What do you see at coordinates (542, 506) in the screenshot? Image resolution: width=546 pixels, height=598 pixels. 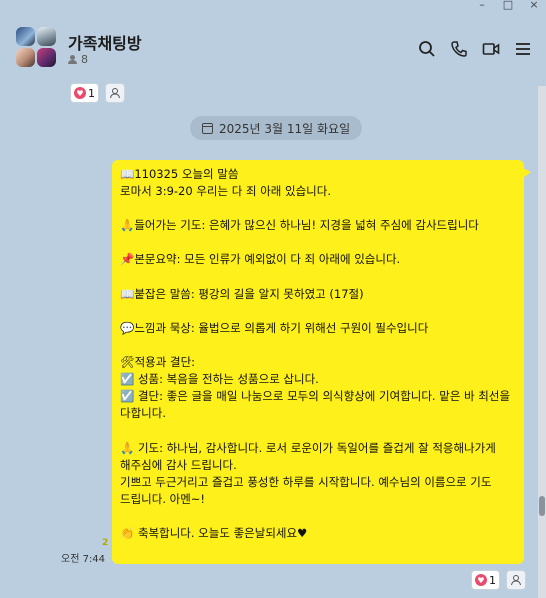 I see `scrollbar-thumb` at bounding box center [542, 506].